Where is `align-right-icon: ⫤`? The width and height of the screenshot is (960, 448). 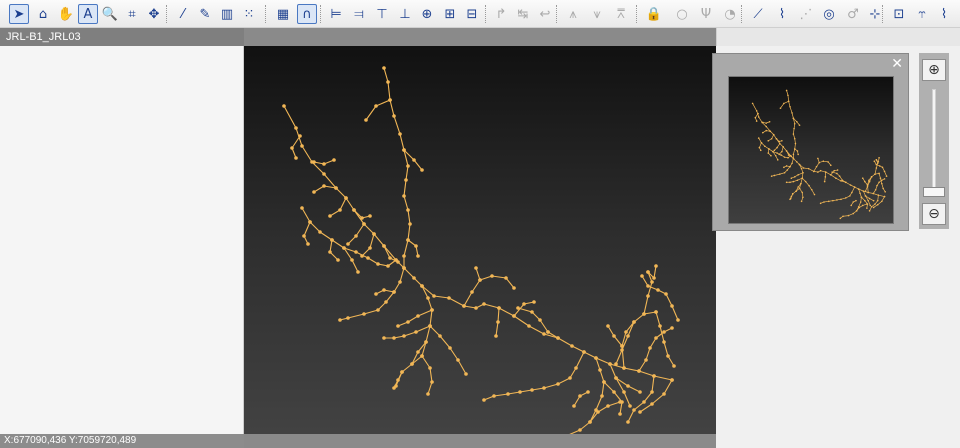
align-right-icon: ⫤ is located at coordinates (359, 14).